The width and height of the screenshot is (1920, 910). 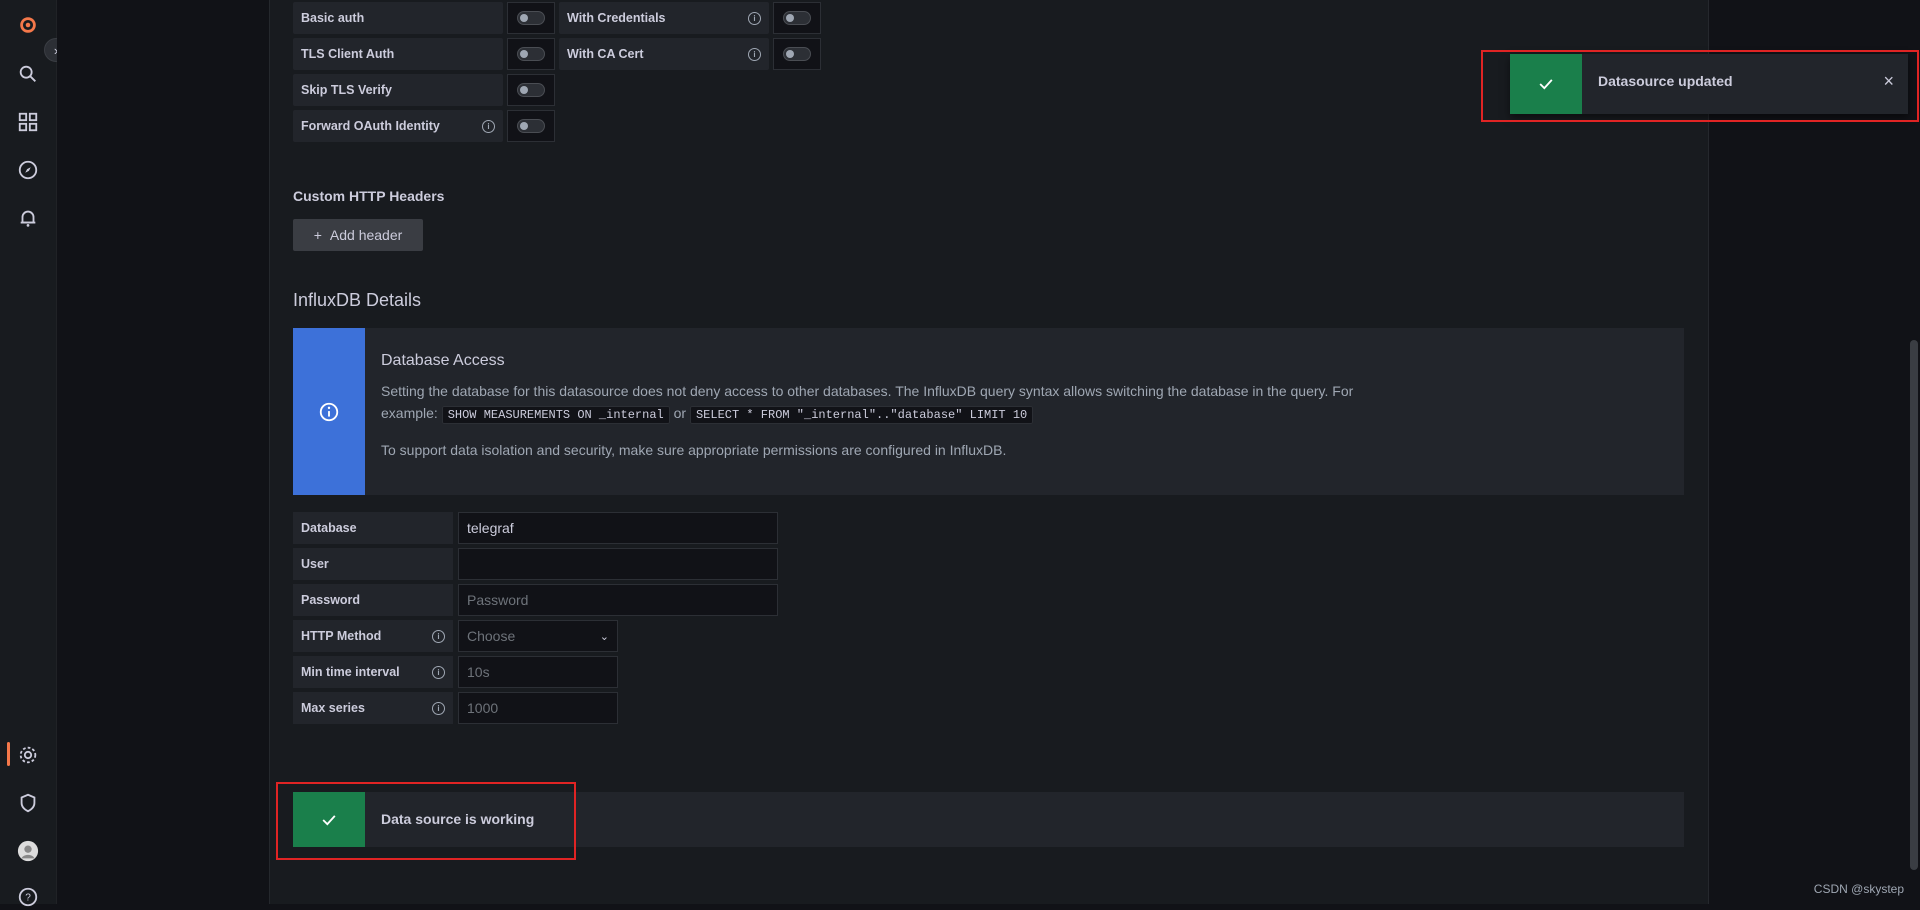 I want to click on with-ca-cert-label: With CA Cert i, so click(x=664, y=54).